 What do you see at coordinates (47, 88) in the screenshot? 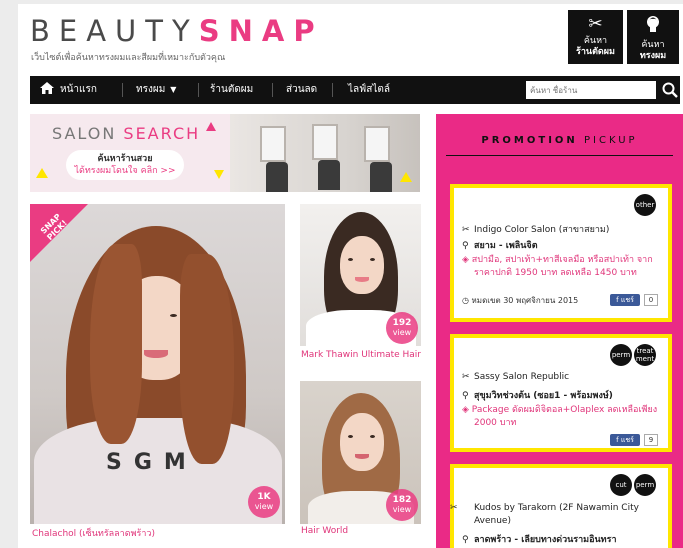
I see `home-icon` at bounding box center [47, 88].